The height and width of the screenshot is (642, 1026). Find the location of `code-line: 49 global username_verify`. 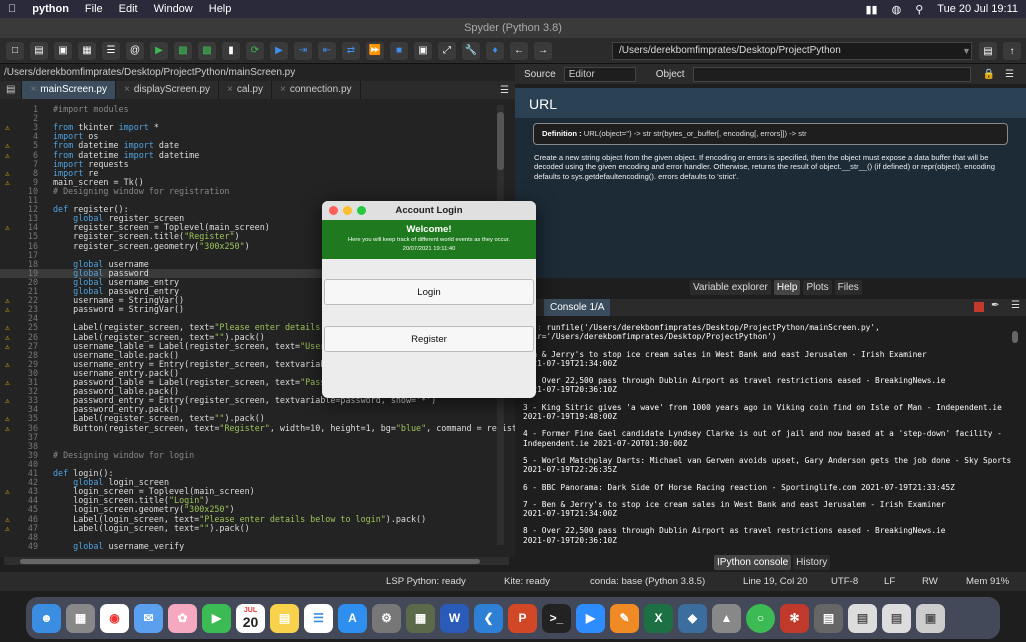

code-line: 49 global username_verify is located at coordinates (252, 546).